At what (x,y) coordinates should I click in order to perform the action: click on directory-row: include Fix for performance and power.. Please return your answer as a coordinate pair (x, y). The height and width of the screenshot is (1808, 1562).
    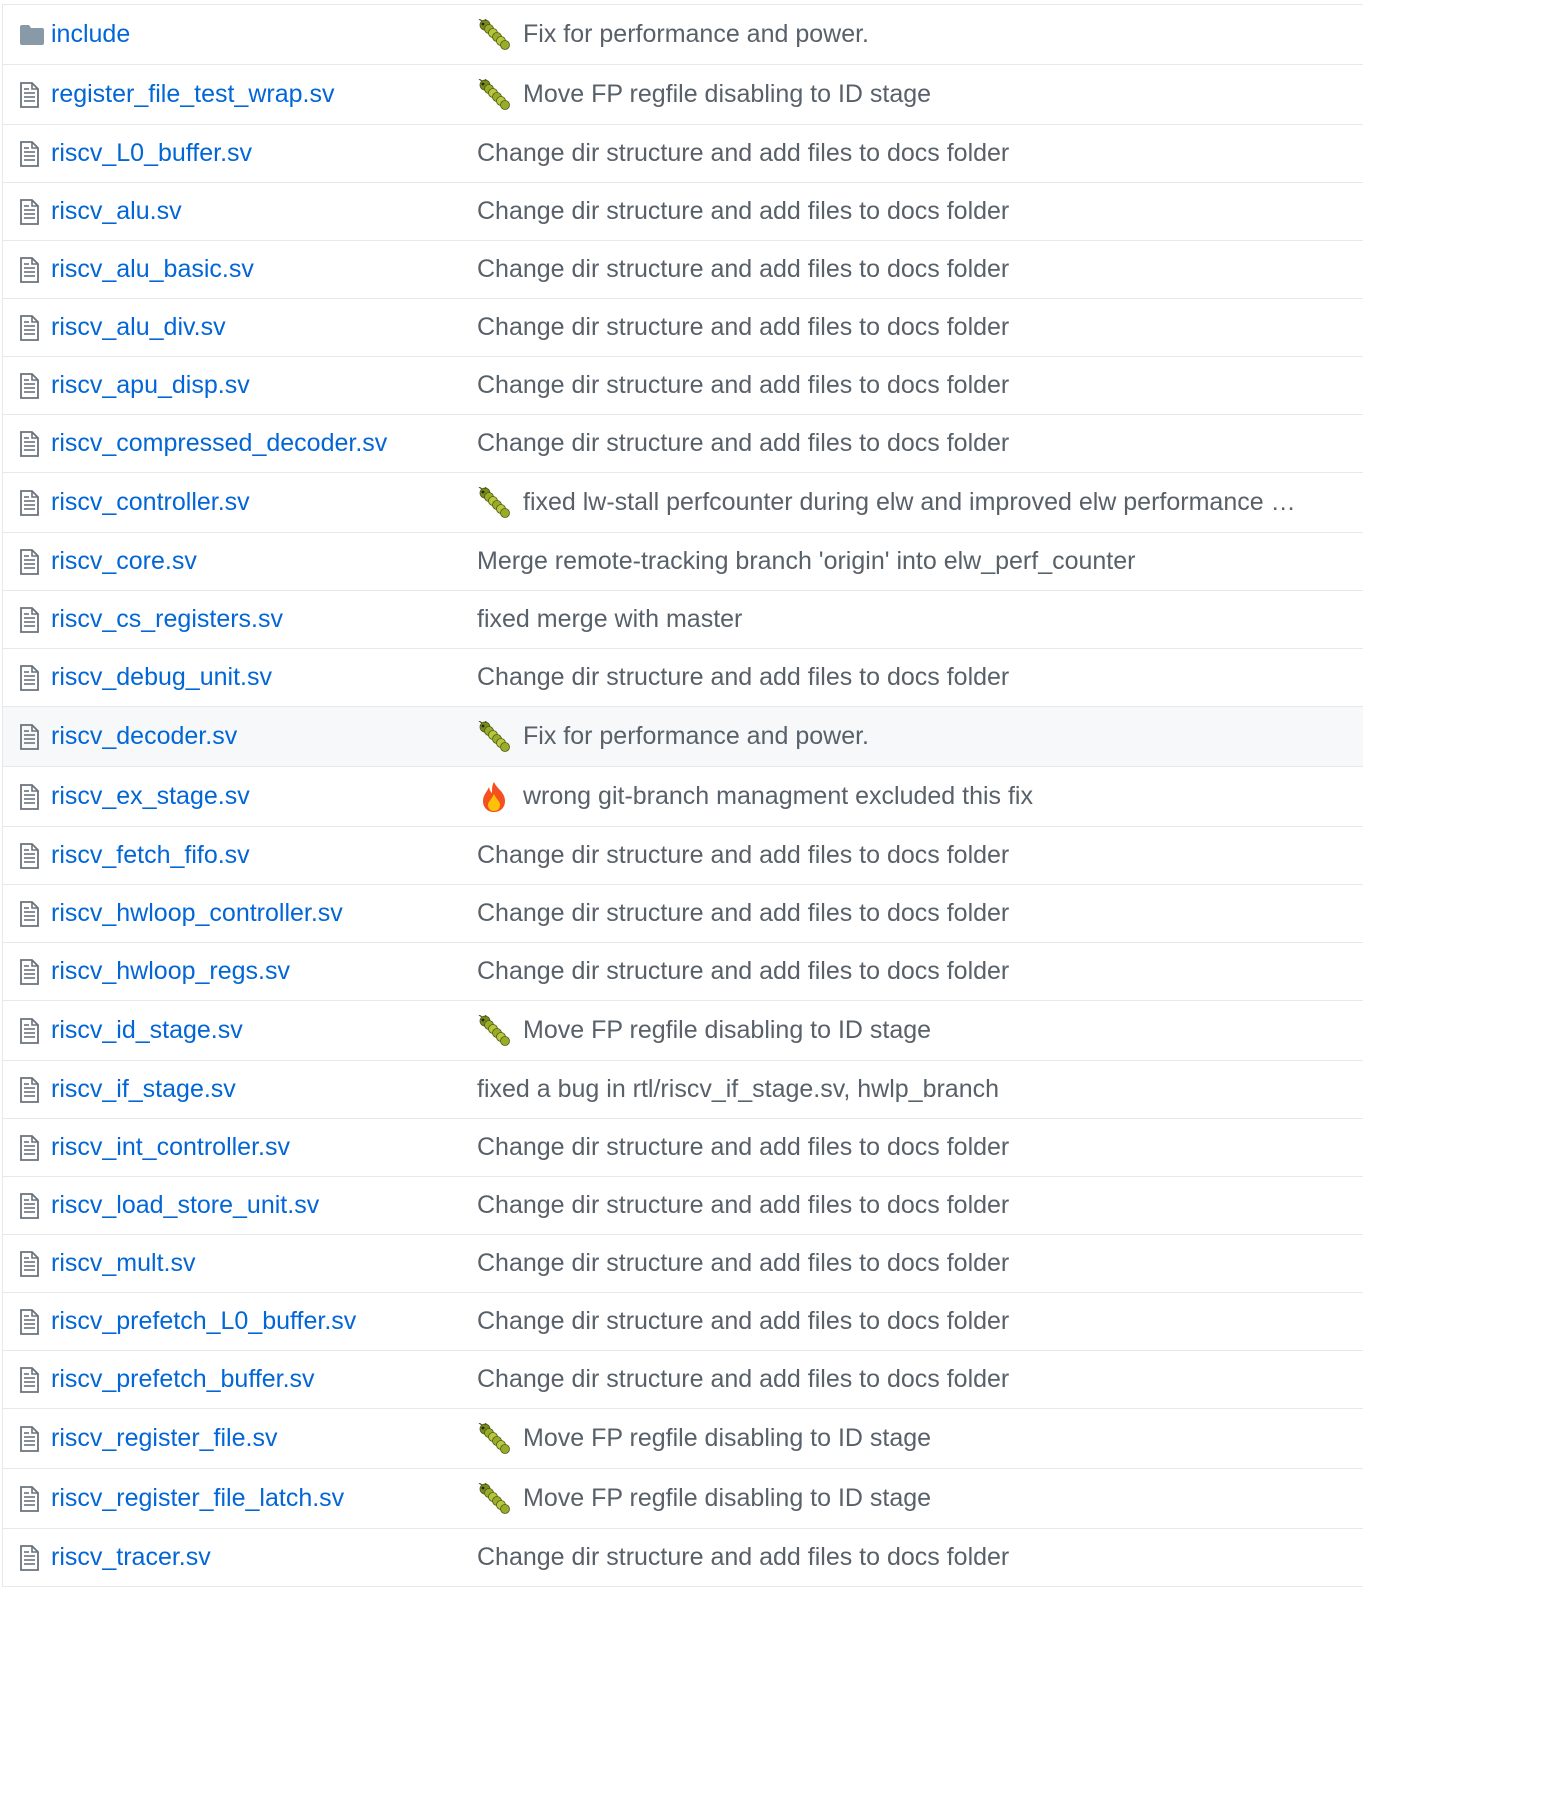
    Looking at the image, I should click on (683, 35).